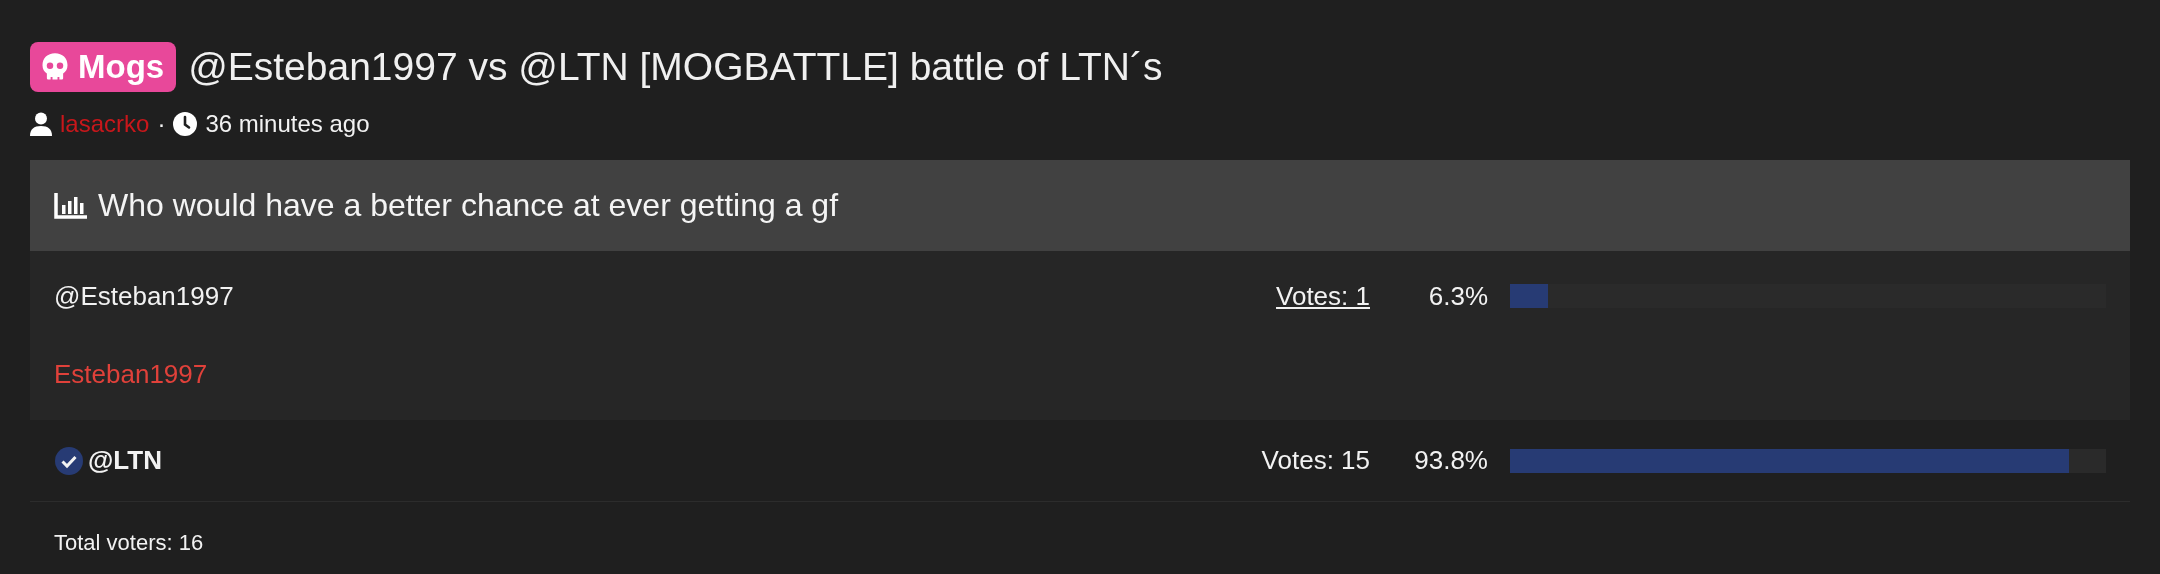 The height and width of the screenshot is (574, 2160). Describe the element at coordinates (131, 374) in the screenshot. I see `voter-link: Esteban1997` at that location.